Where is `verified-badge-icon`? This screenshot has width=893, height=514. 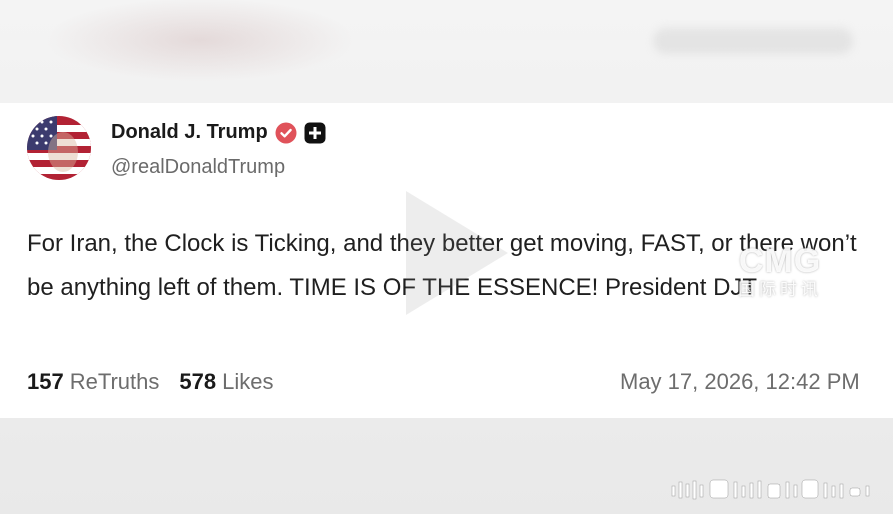 verified-badge-icon is located at coordinates (286, 133).